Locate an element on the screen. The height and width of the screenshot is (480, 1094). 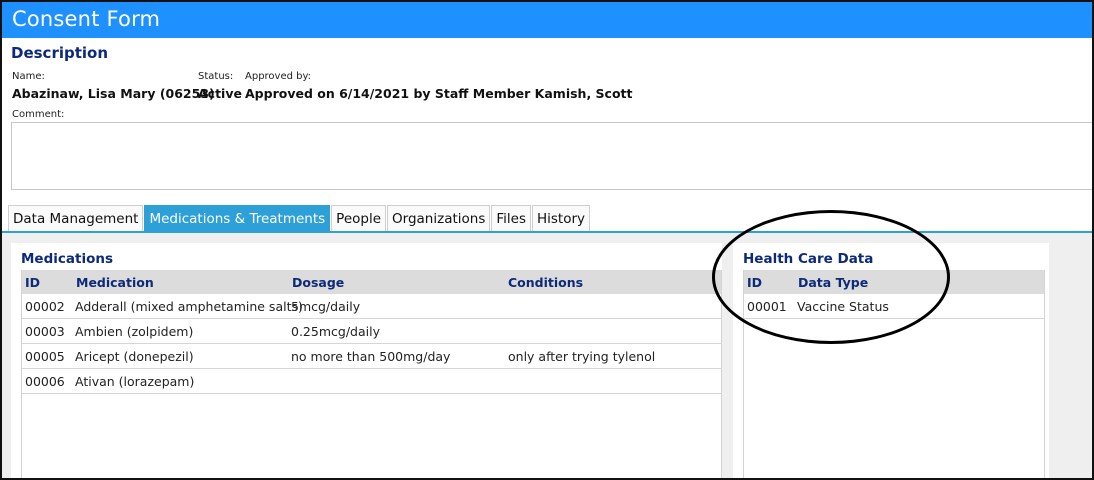
cell-medication: Ambien (zolpidem) is located at coordinates (134, 331).